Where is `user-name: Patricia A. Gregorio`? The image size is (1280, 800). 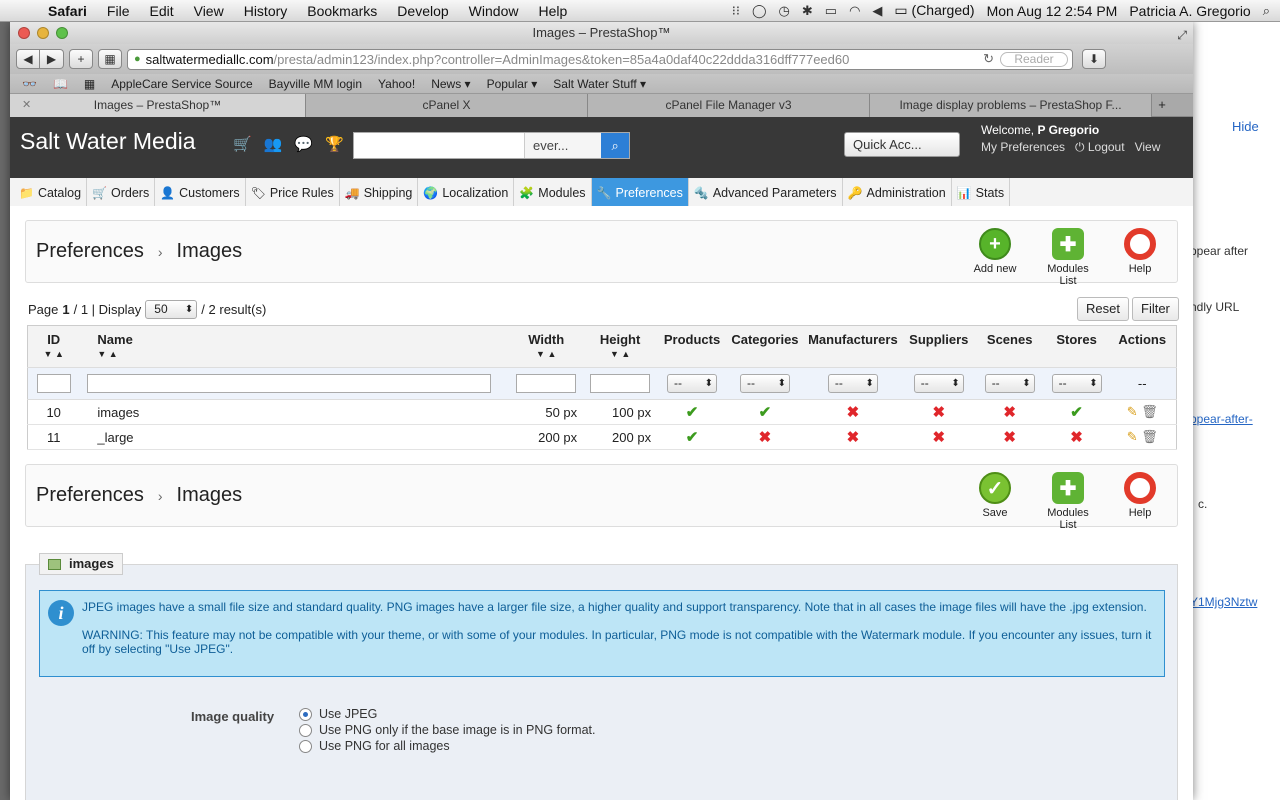 user-name: Patricia A. Gregorio is located at coordinates (1189, 11).